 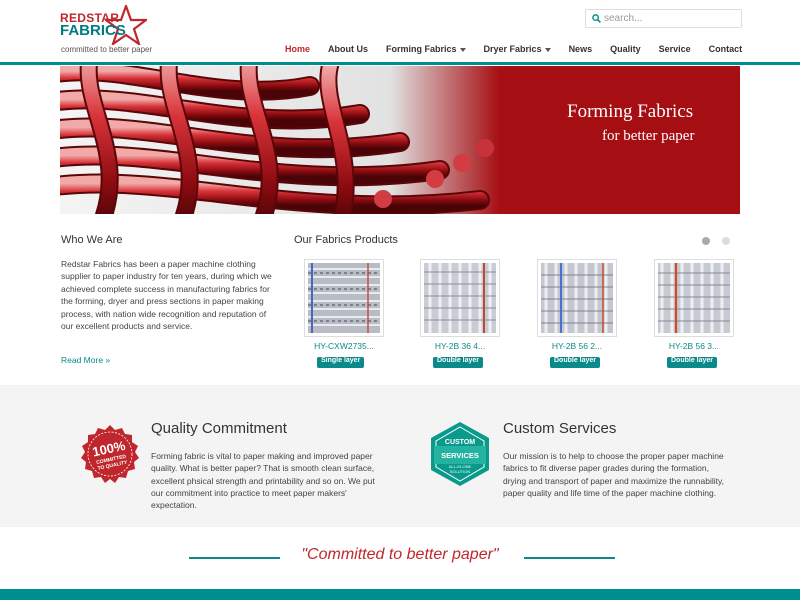 I want to click on header-divider, so click(x=400, y=63).